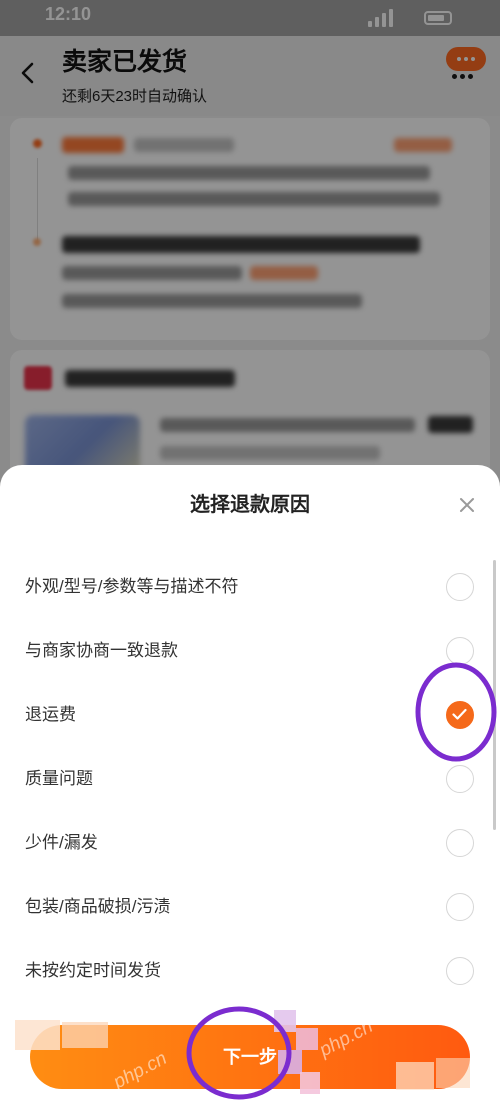 Image resolution: width=500 pixels, height=1111 pixels. I want to click on reason-label: 外观/型号/参数等与描述不符, so click(132, 586).